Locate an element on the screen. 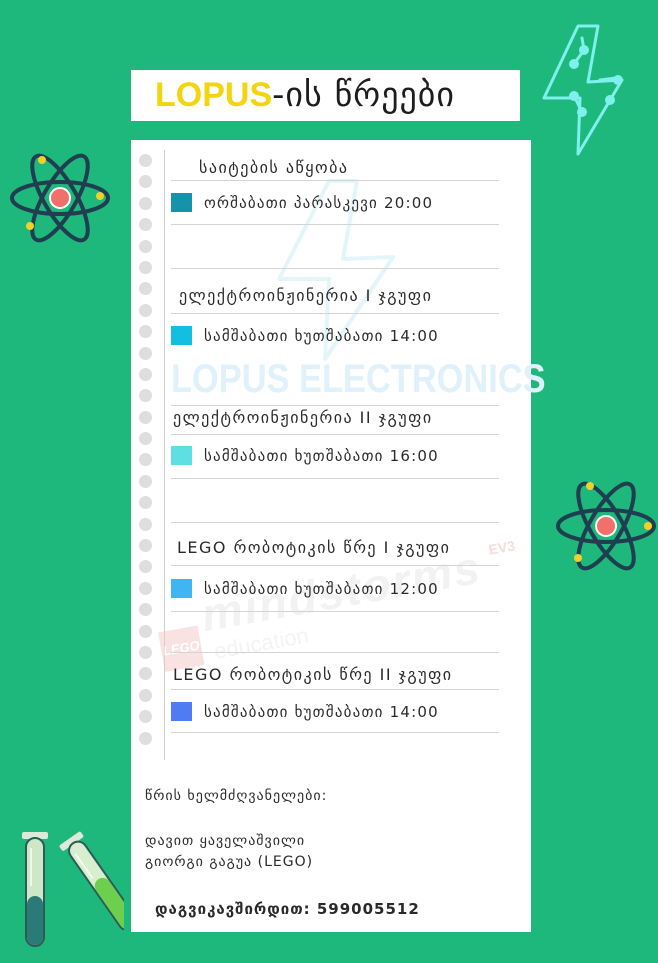 The width and height of the screenshot is (658, 963). section-heading: საიტების აწყობა is located at coordinates (274, 167).